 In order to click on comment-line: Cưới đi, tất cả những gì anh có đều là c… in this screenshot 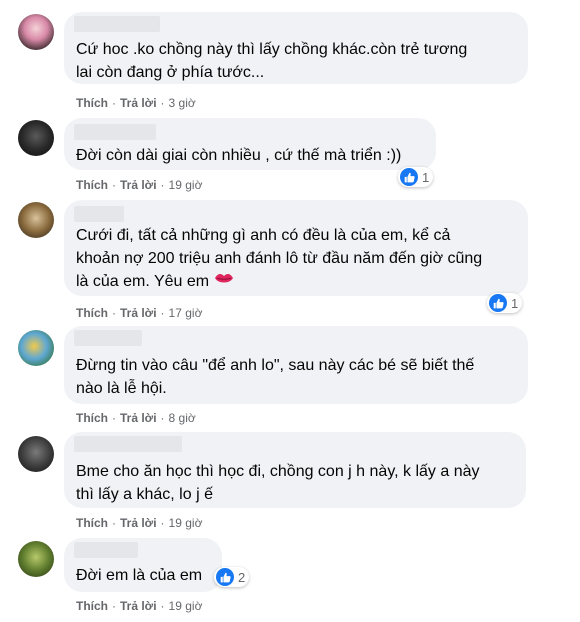, I will do `click(263, 235)`.